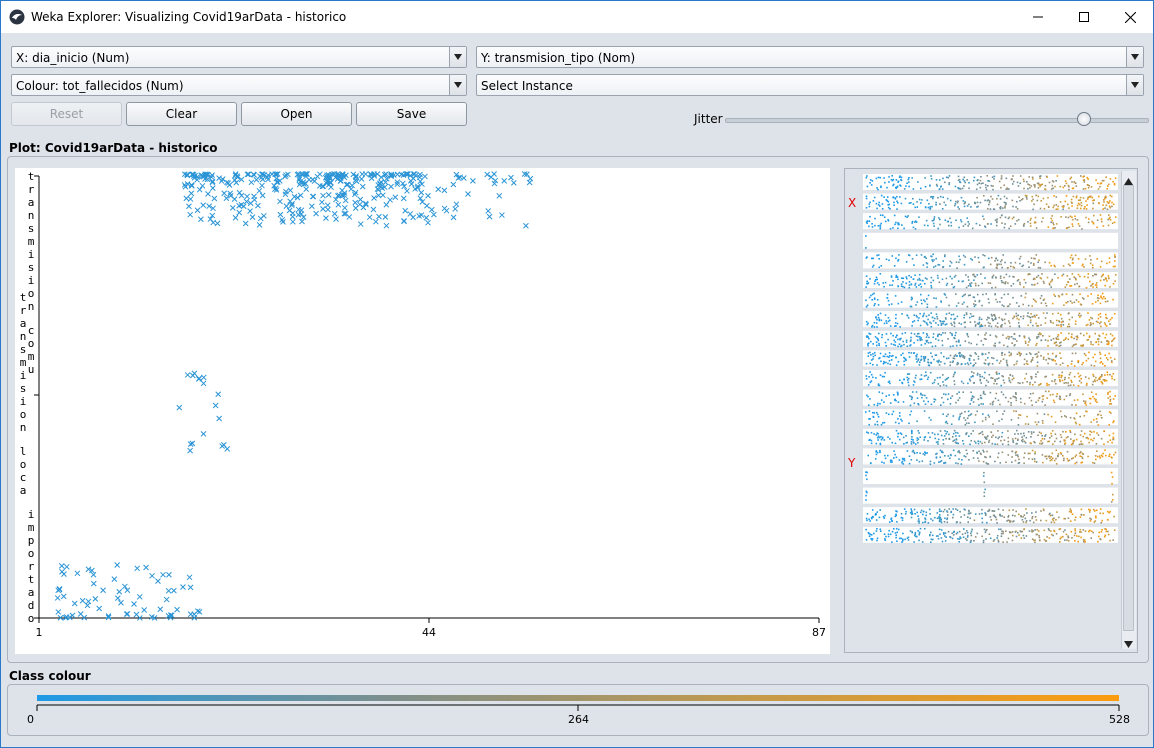 The height and width of the screenshot is (748, 1154). I want to click on open-button: Open, so click(296, 114).